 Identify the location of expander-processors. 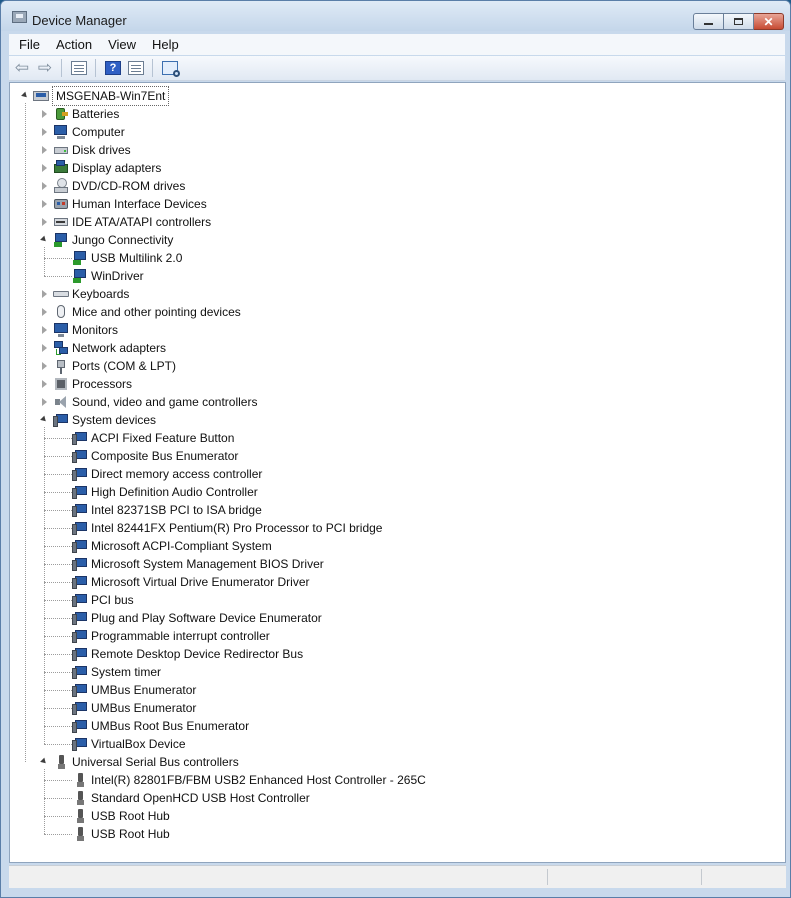
(44, 383).